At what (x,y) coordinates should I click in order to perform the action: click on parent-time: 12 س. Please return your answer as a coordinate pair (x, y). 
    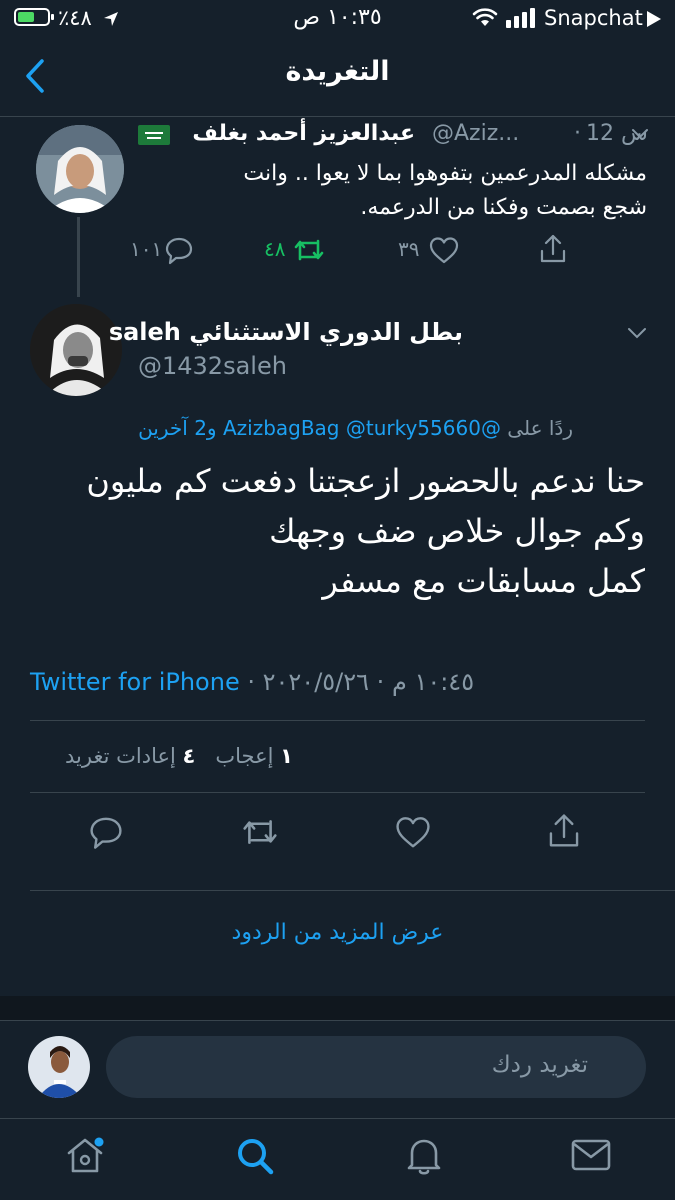
    Looking at the image, I should click on (617, 133).